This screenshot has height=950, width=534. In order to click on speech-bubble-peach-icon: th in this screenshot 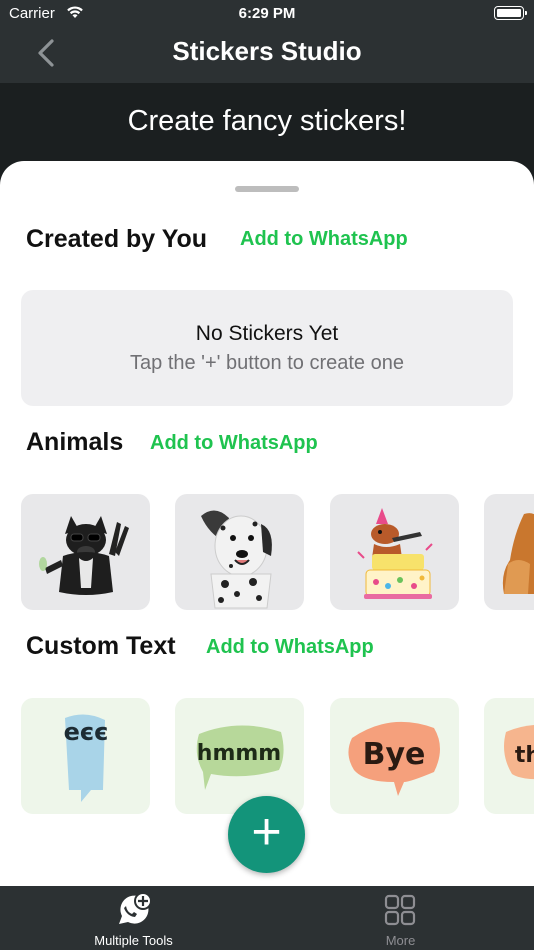, I will do `click(519, 752)`.